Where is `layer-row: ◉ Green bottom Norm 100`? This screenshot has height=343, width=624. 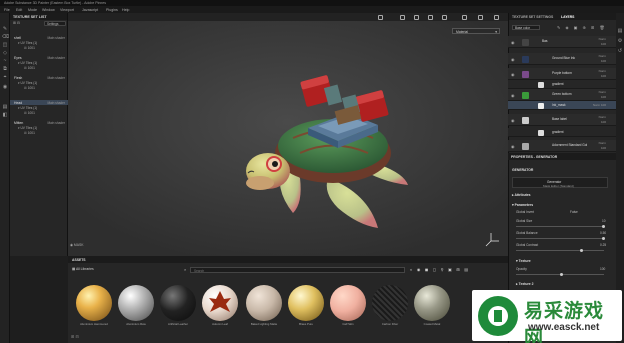 layer-row: ◉ Green bottom Norm 100 is located at coordinates (562, 95).